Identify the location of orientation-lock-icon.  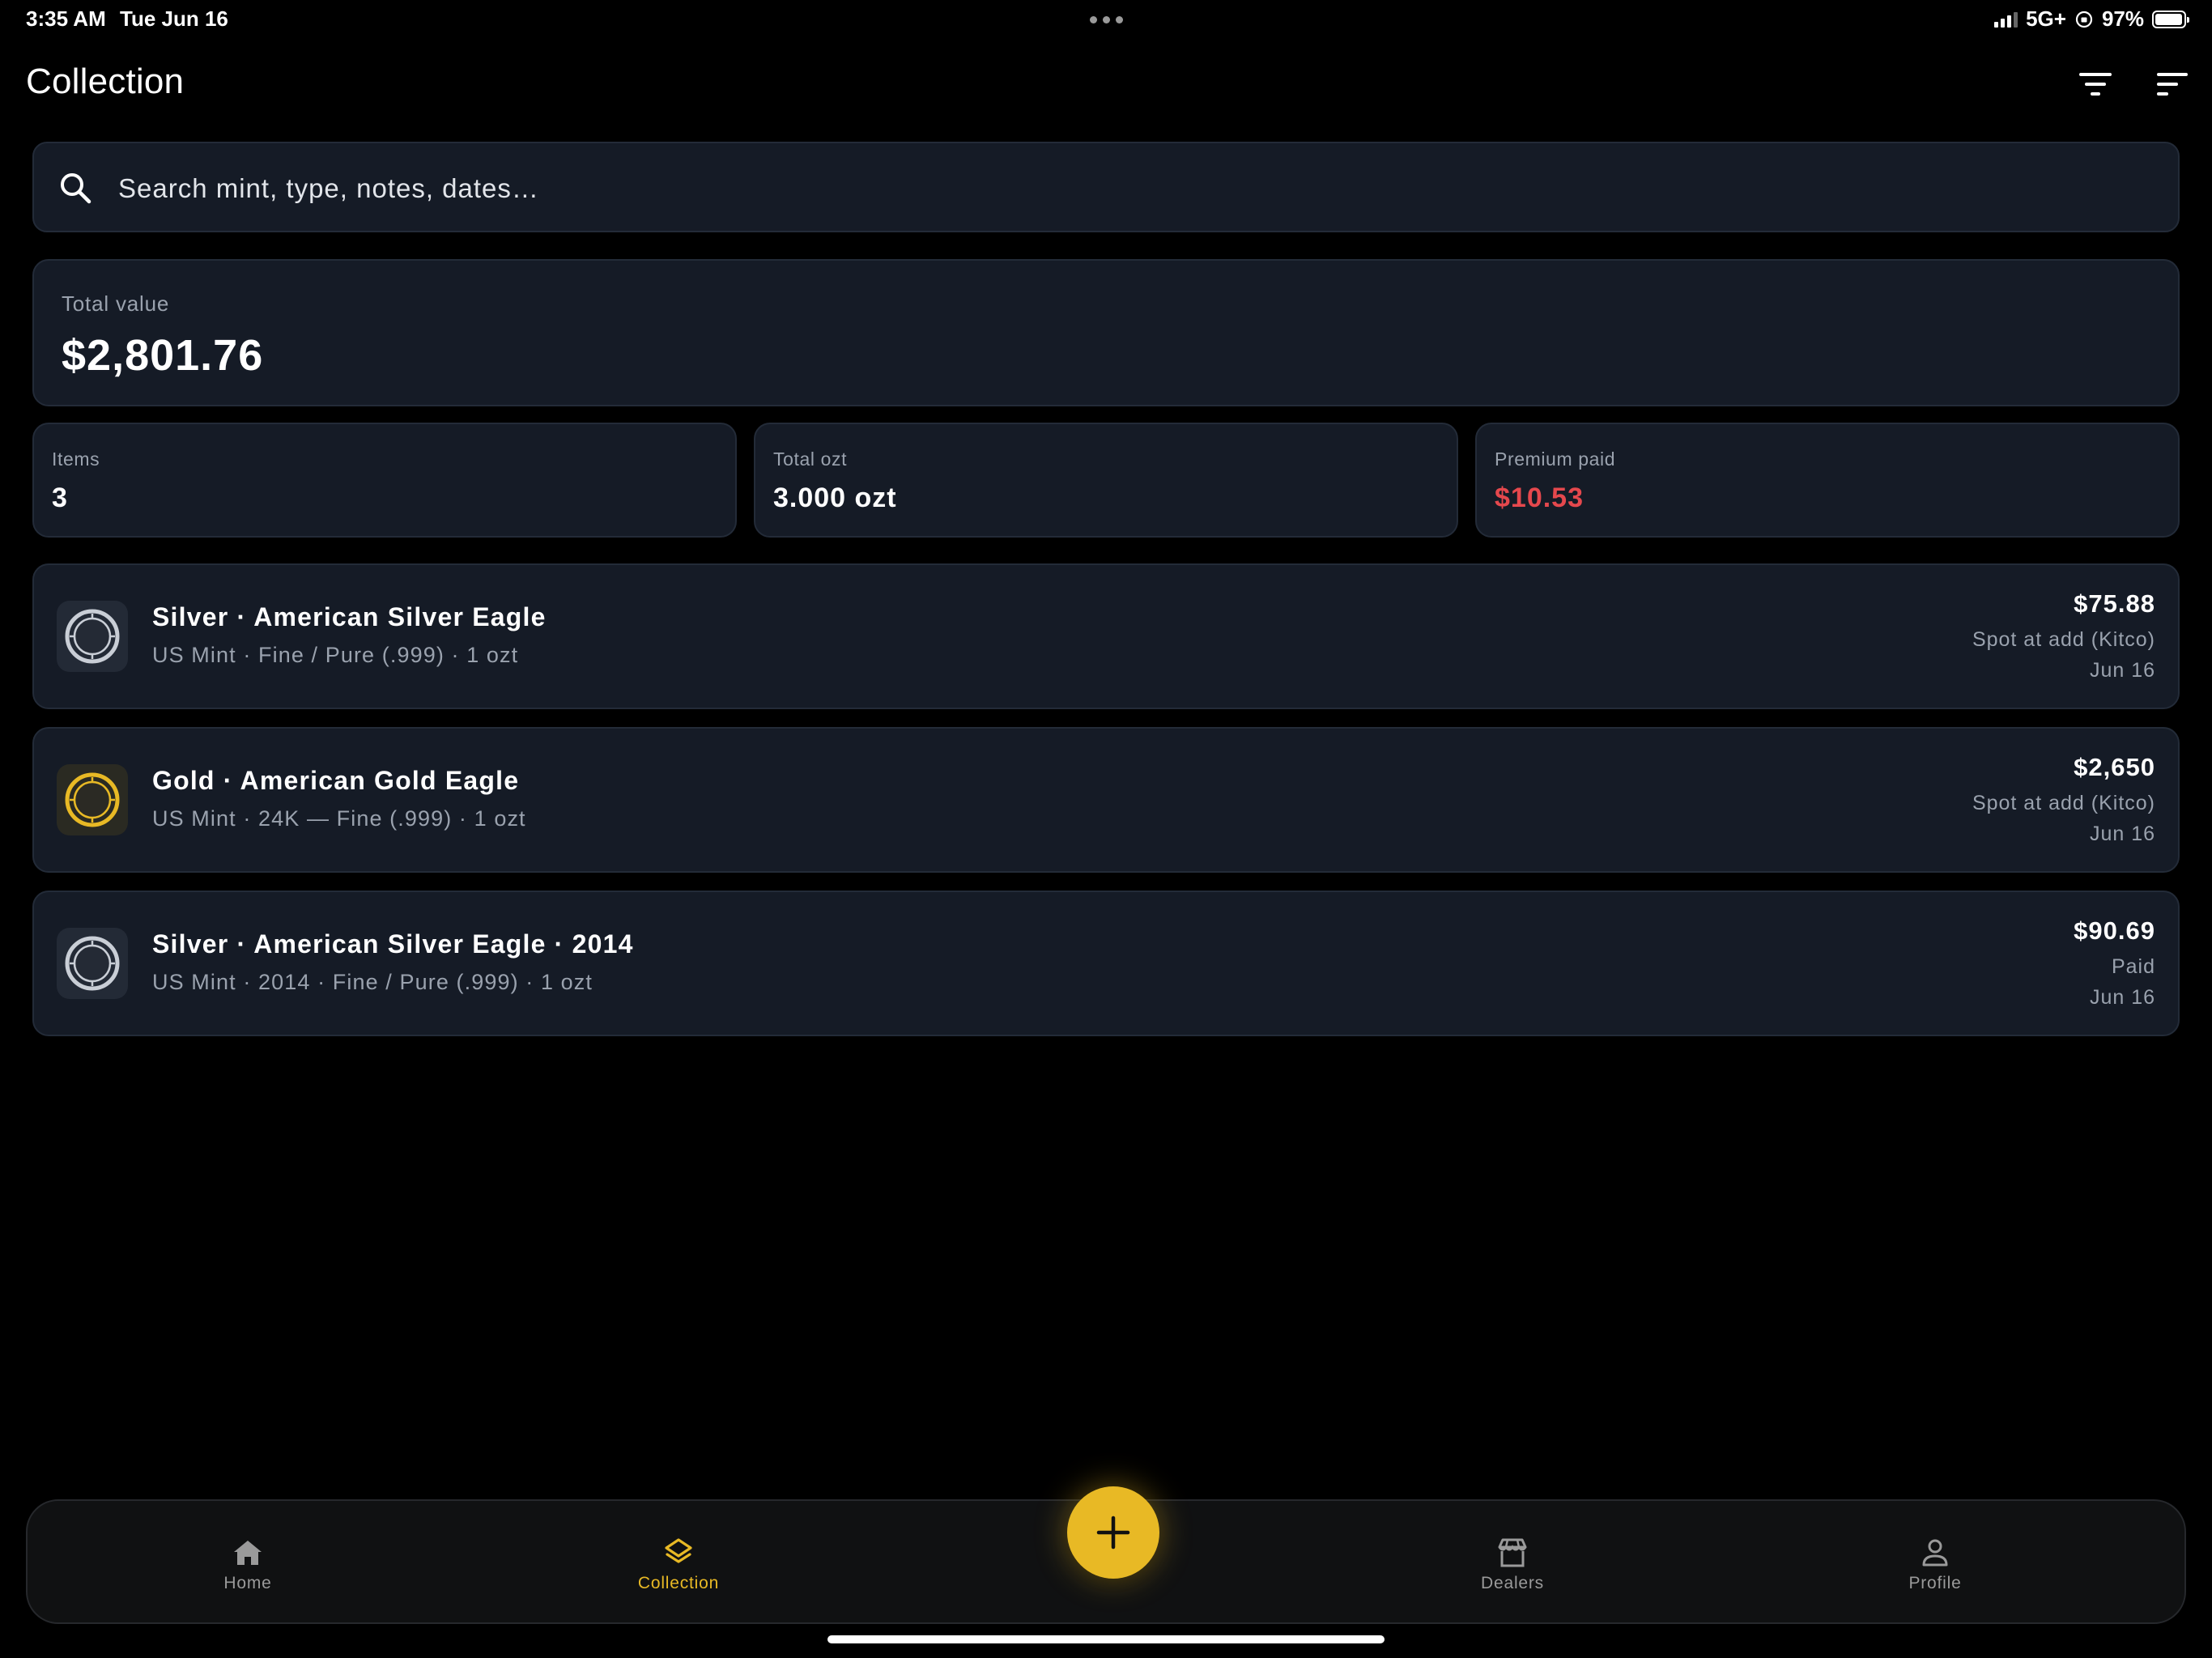
(2084, 19).